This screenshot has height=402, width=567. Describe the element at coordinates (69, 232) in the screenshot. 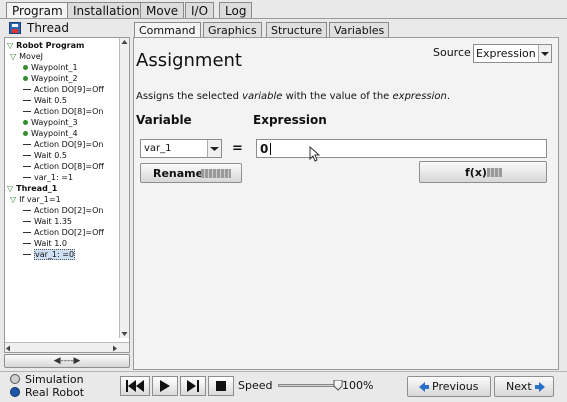

I see `tree-item-label: Action DO[2]=Off` at that location.